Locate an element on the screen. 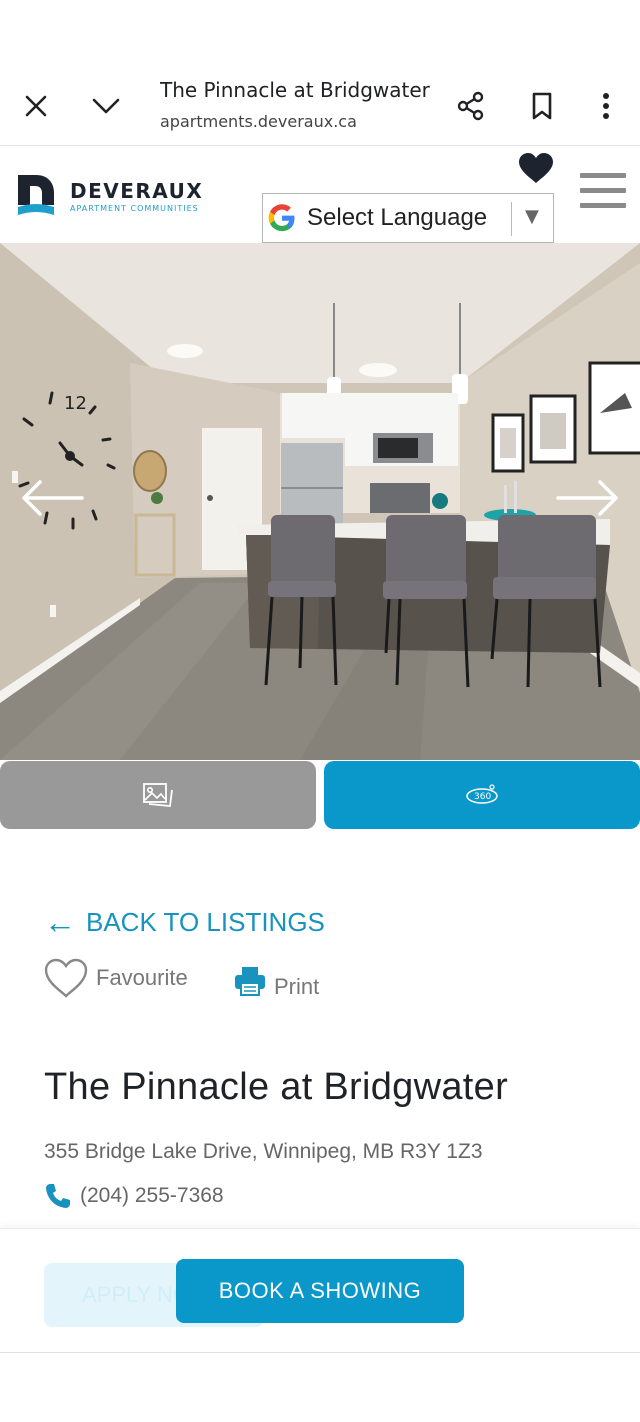  favourite-label: Favourite is located at coordinates (142, 977).